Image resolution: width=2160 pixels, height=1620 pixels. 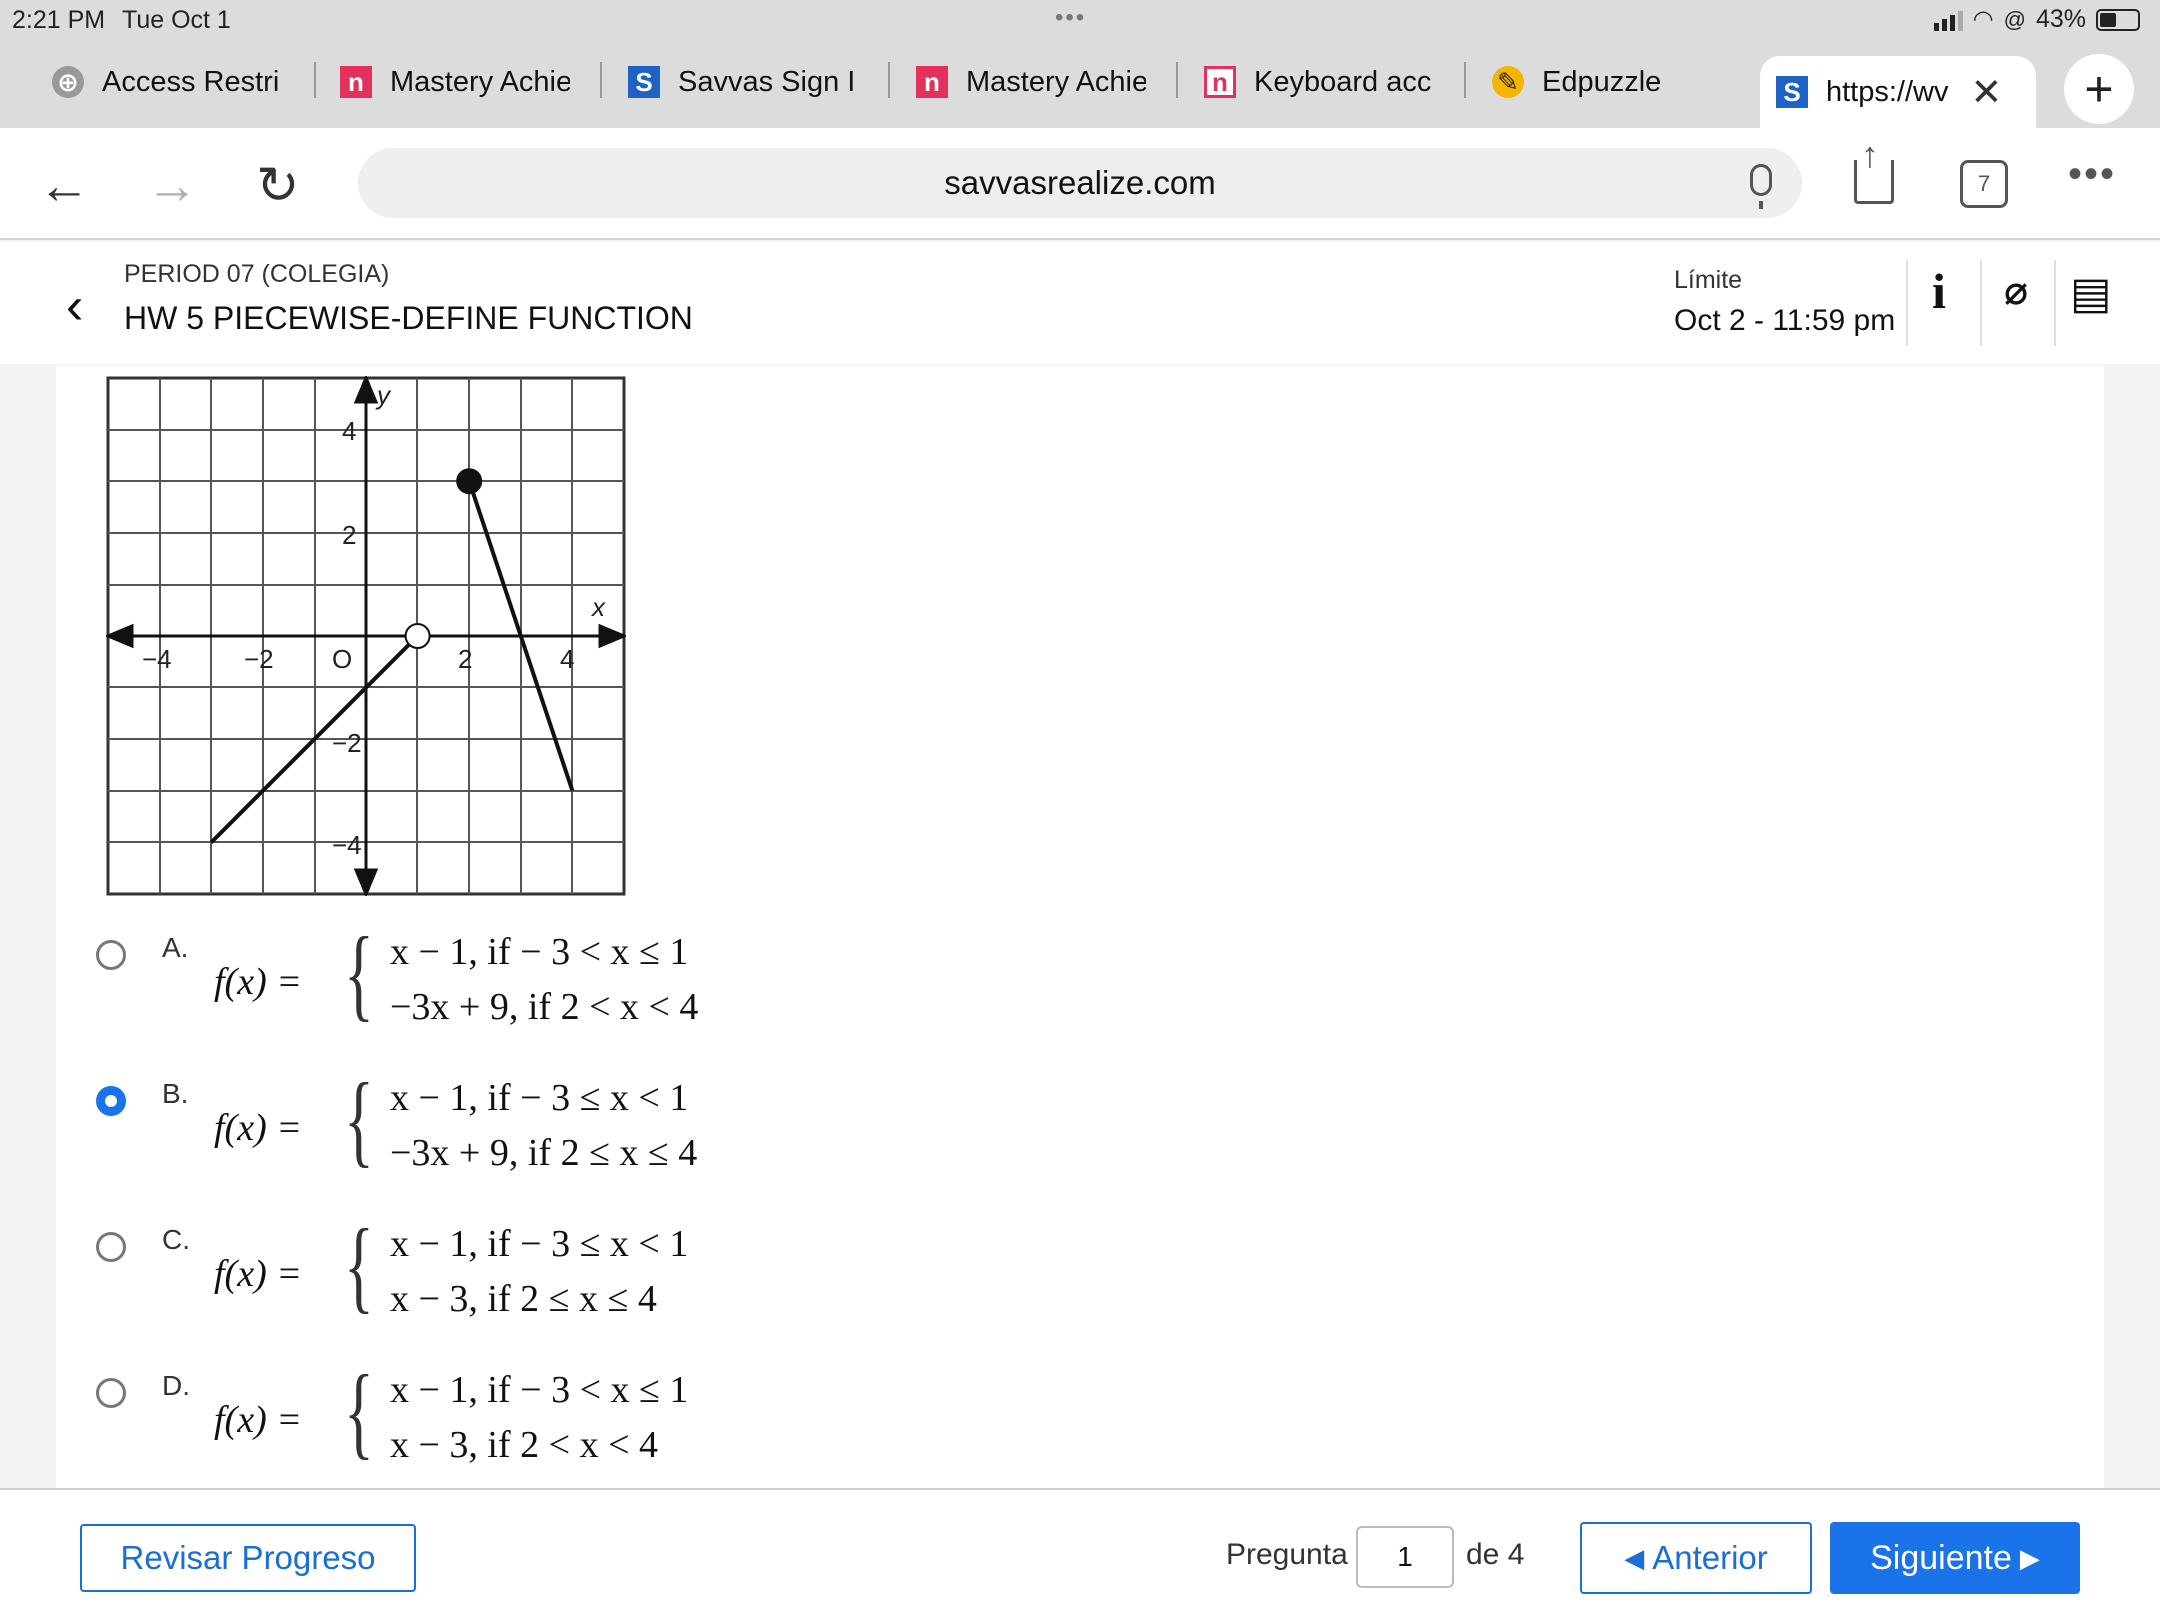 I want to click on option-letter: B., so click(x=175, y=1093).